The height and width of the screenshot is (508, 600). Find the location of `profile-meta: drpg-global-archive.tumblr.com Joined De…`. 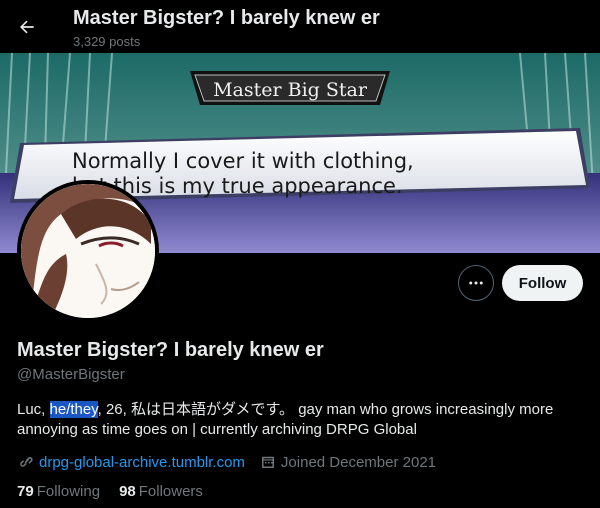

profile-meta: drpg-global-archive.tumblr.com Joined De… is located at coordinates (226, 462).